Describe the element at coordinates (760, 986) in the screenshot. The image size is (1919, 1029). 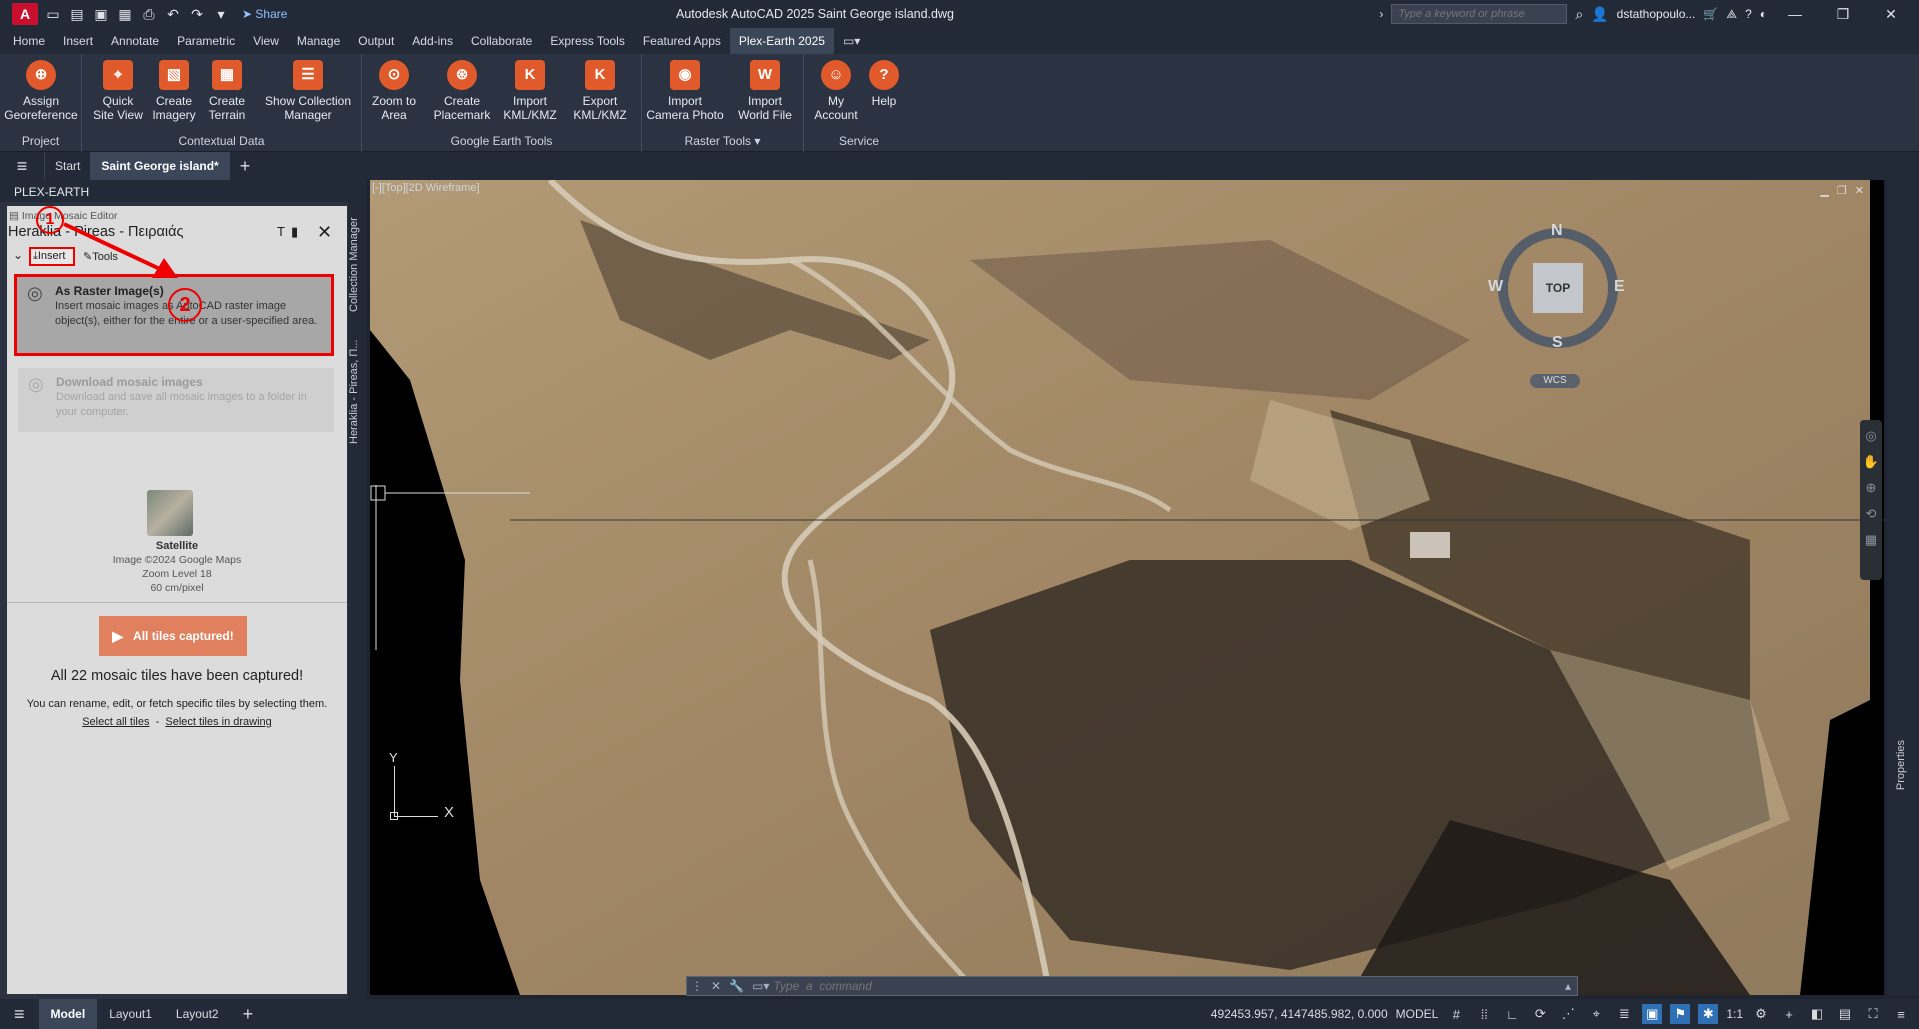
I see `command-history-icon: ▭▾` at that location.